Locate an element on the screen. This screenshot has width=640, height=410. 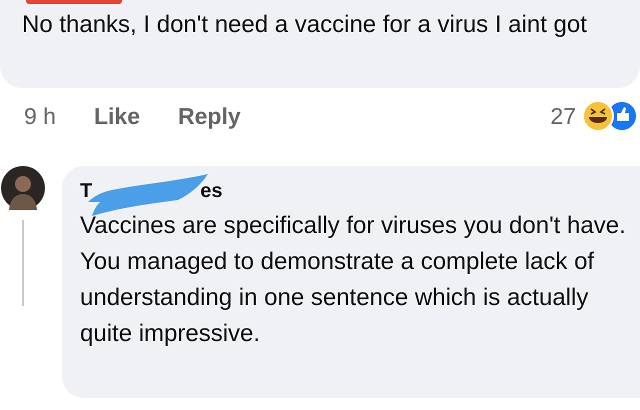
author-name: T is located at coordinates (86, 193).